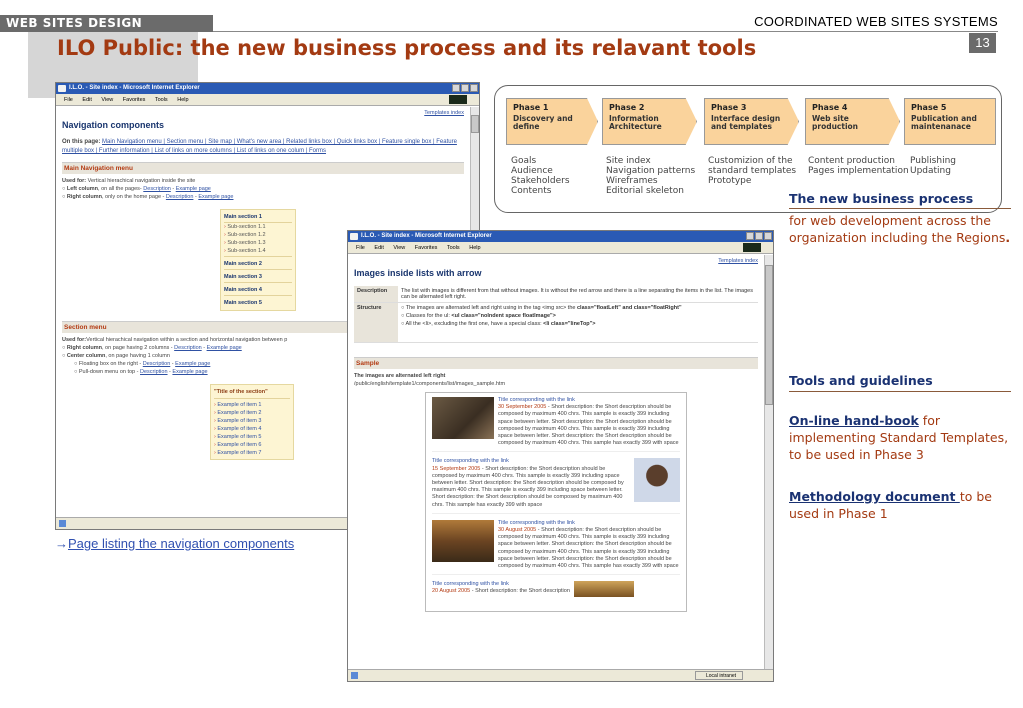 The image size is (1023, 708). Describe the element at coordinates (354, 675) in the screenshot. I see `page-status-icon` at that location.